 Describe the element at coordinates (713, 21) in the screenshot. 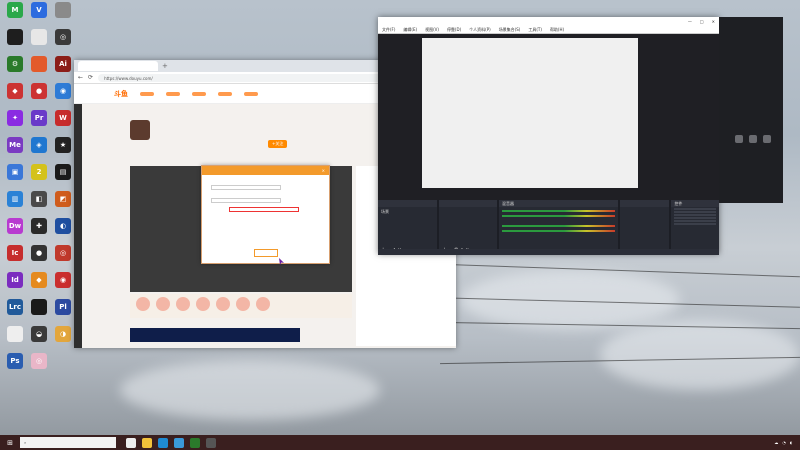

I see `close-icon: ✕` at that location.